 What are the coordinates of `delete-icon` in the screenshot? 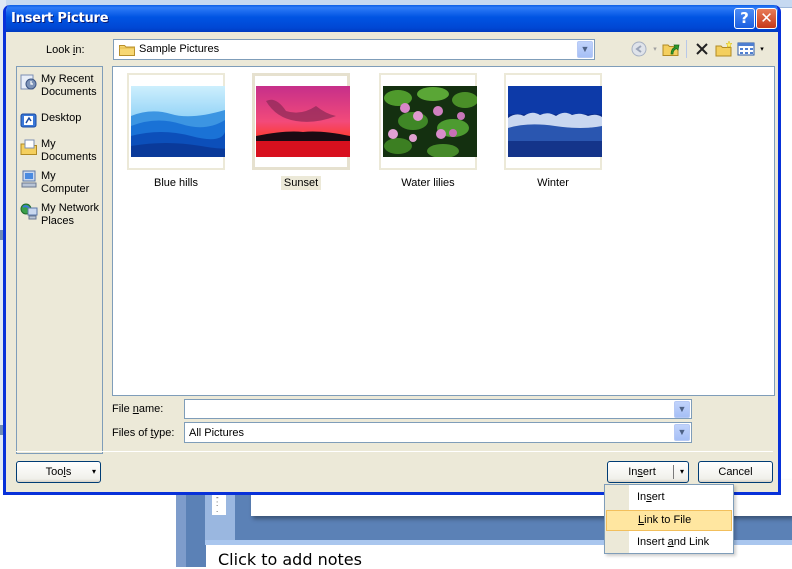 It's located at (702, 49).